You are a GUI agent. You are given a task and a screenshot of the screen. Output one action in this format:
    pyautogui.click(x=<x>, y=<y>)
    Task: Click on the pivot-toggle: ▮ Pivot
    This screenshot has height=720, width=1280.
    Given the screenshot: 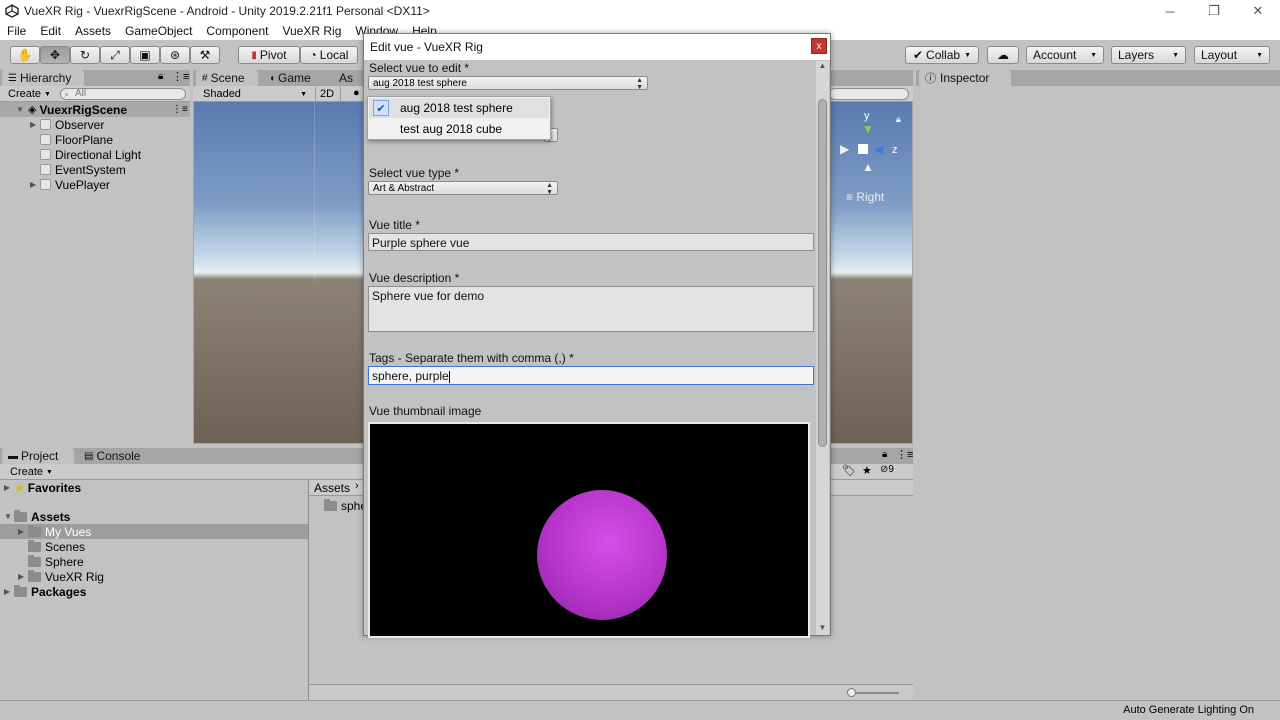 What is the action you would take?
    pyautogui.click(x=269, y=55)
    